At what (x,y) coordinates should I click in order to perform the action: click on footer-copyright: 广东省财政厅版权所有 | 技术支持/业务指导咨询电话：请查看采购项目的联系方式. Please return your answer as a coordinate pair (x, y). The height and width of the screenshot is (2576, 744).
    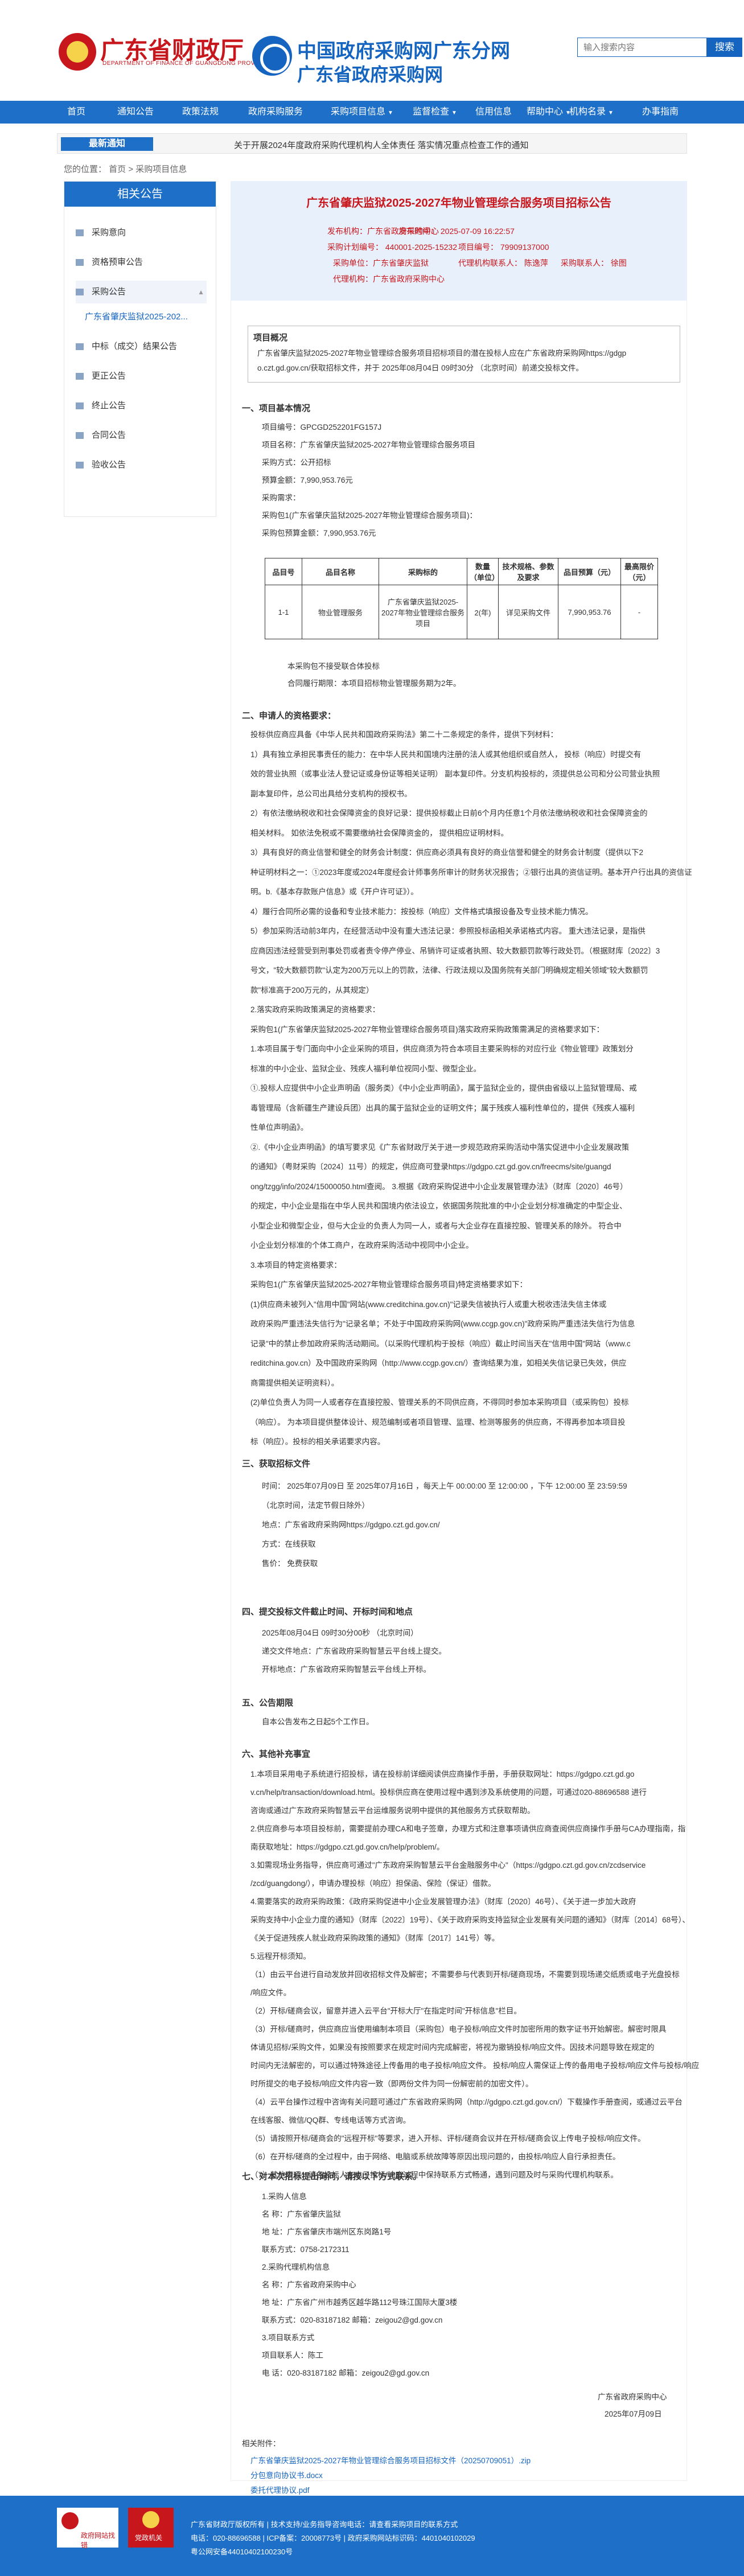
    Looking at the image, I should click on (324, 2525).